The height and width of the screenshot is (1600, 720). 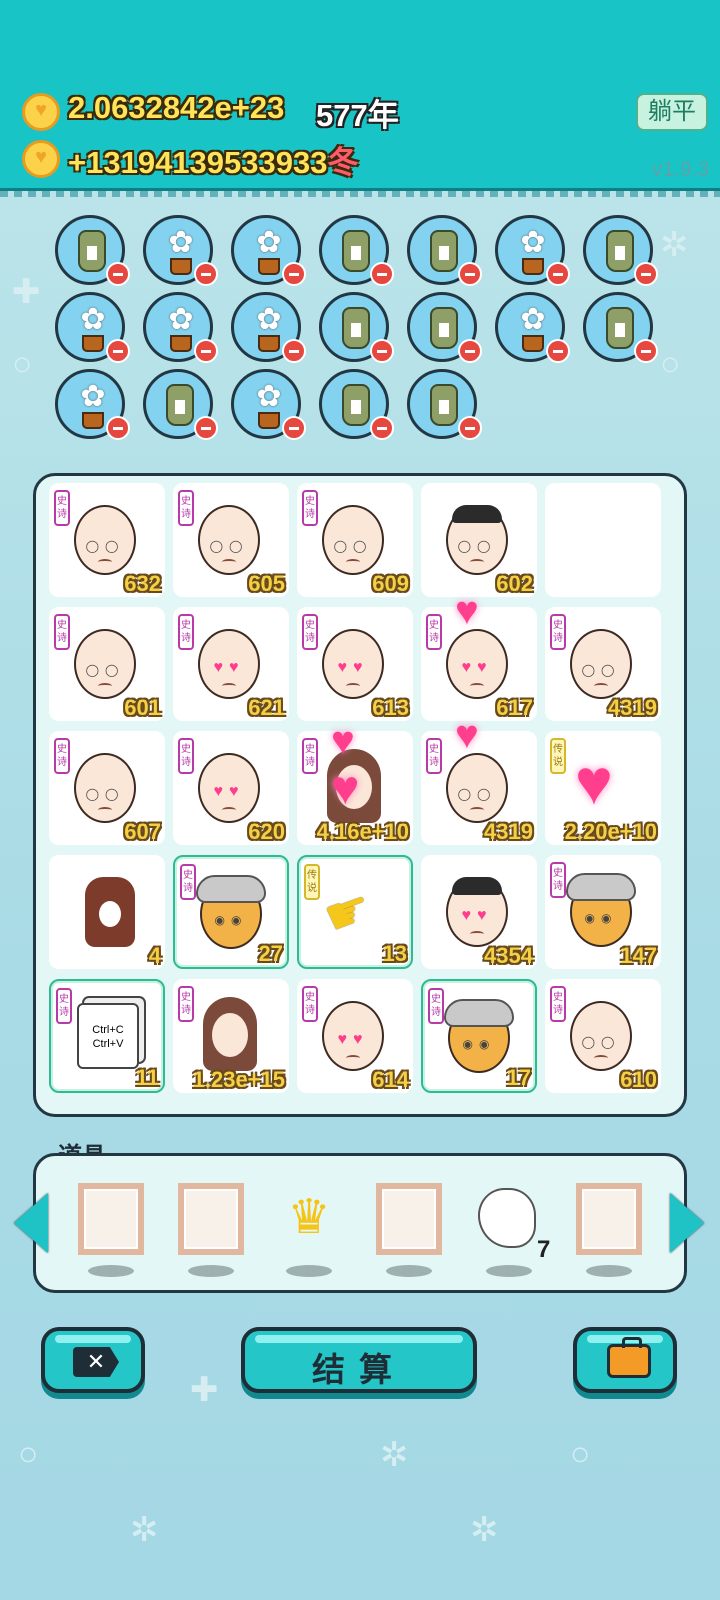 What do you see at coordinates (107, 1036) in the screenshot?
I see `board-cell: Ctrl+C Ctrl+V 史诗 11` at bounding box center [107, 1036].